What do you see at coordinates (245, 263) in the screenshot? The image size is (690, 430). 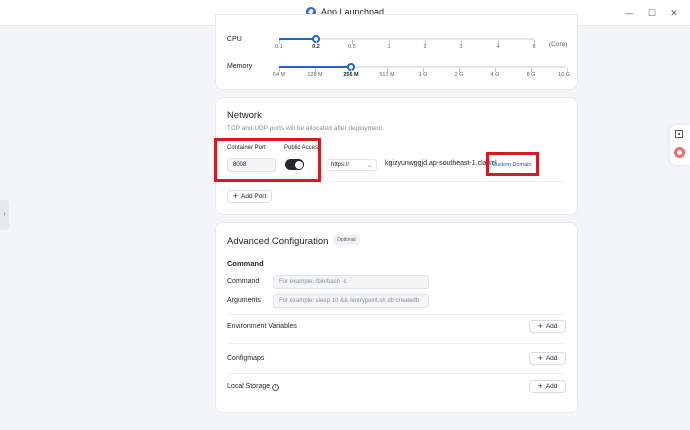 I see `command-section-title: Command` at bounding box center [245, 263].